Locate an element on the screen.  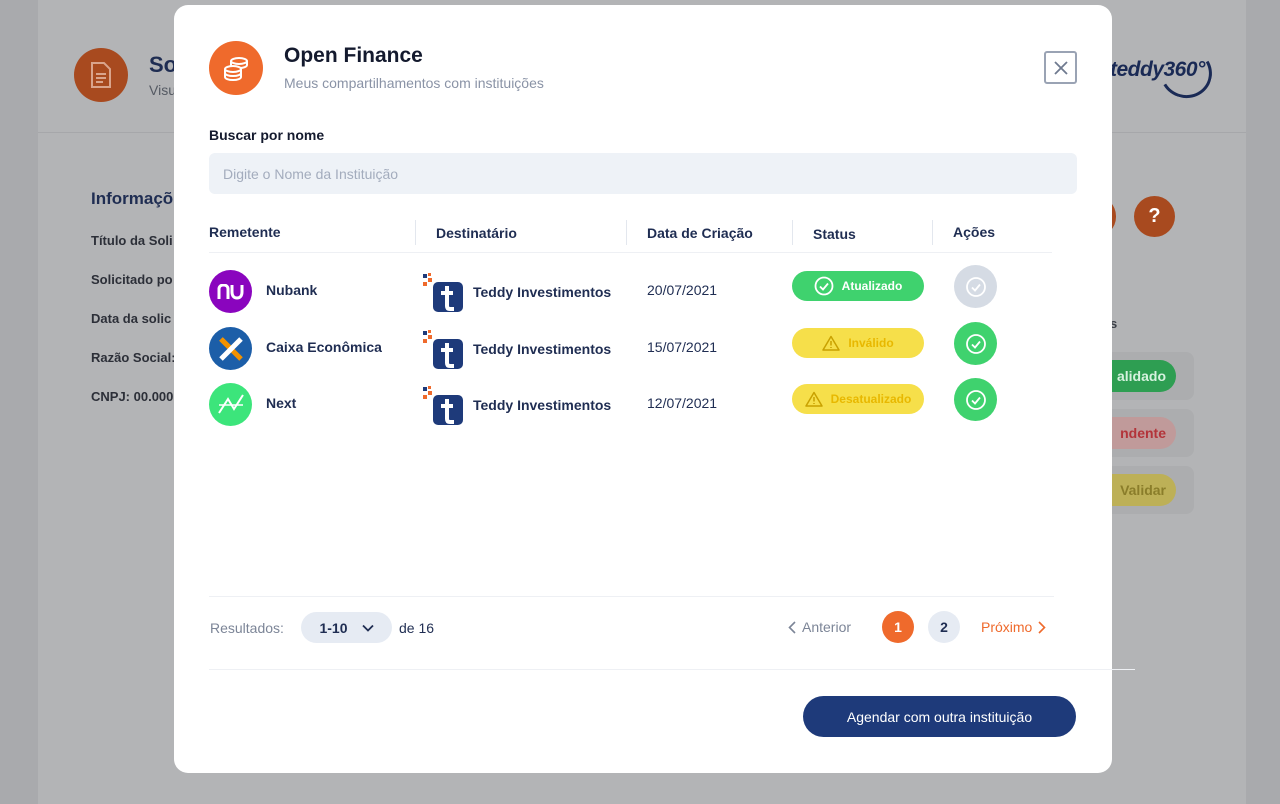
logo-swoosh is located at coordinates (1186, 73).